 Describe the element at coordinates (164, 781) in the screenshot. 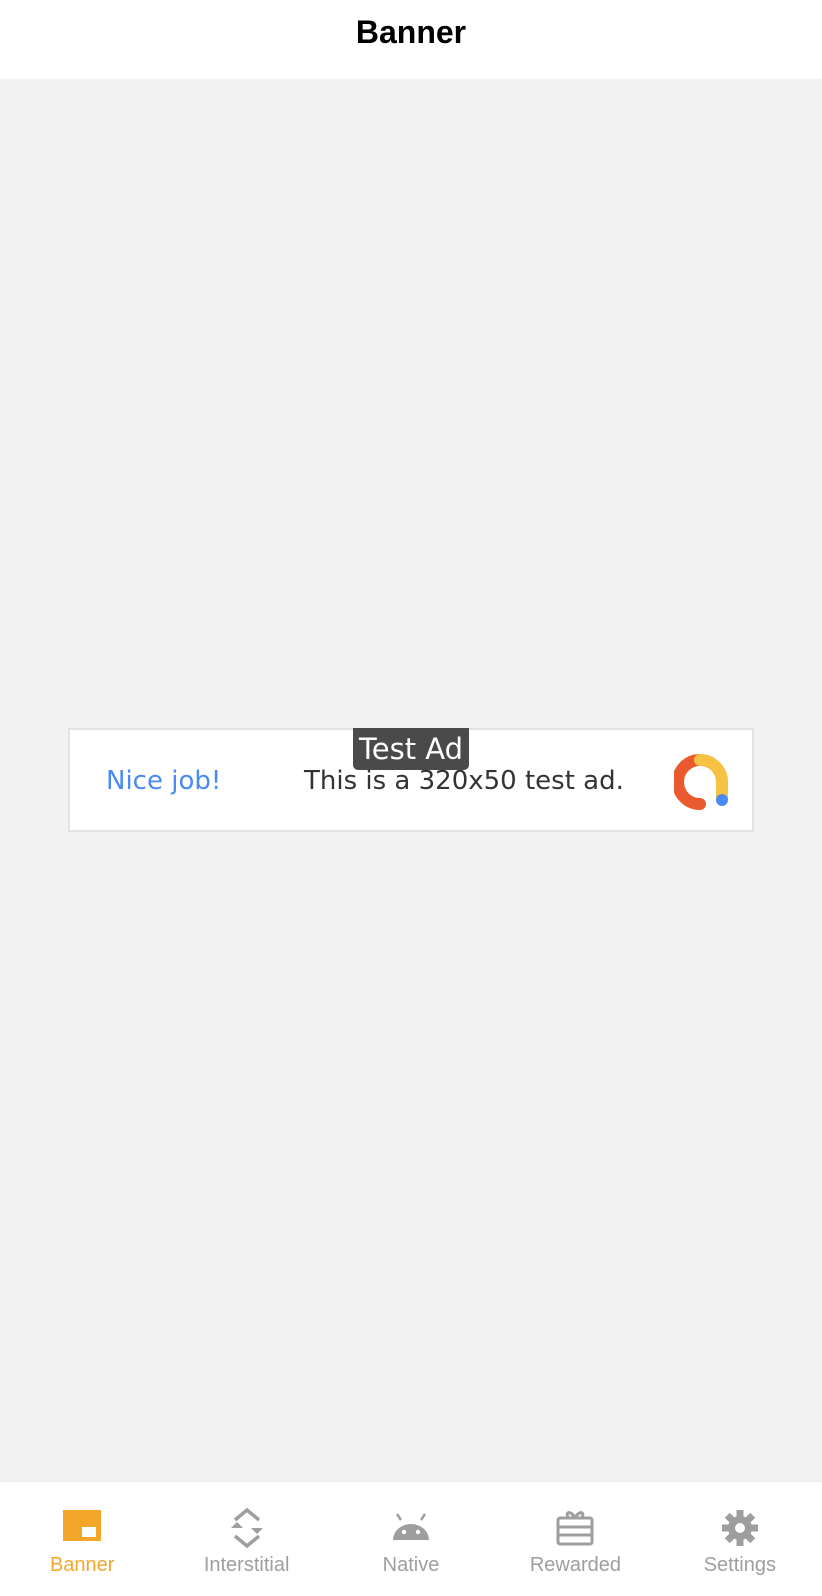

I see `ad-headline: Nice job!` at that location.